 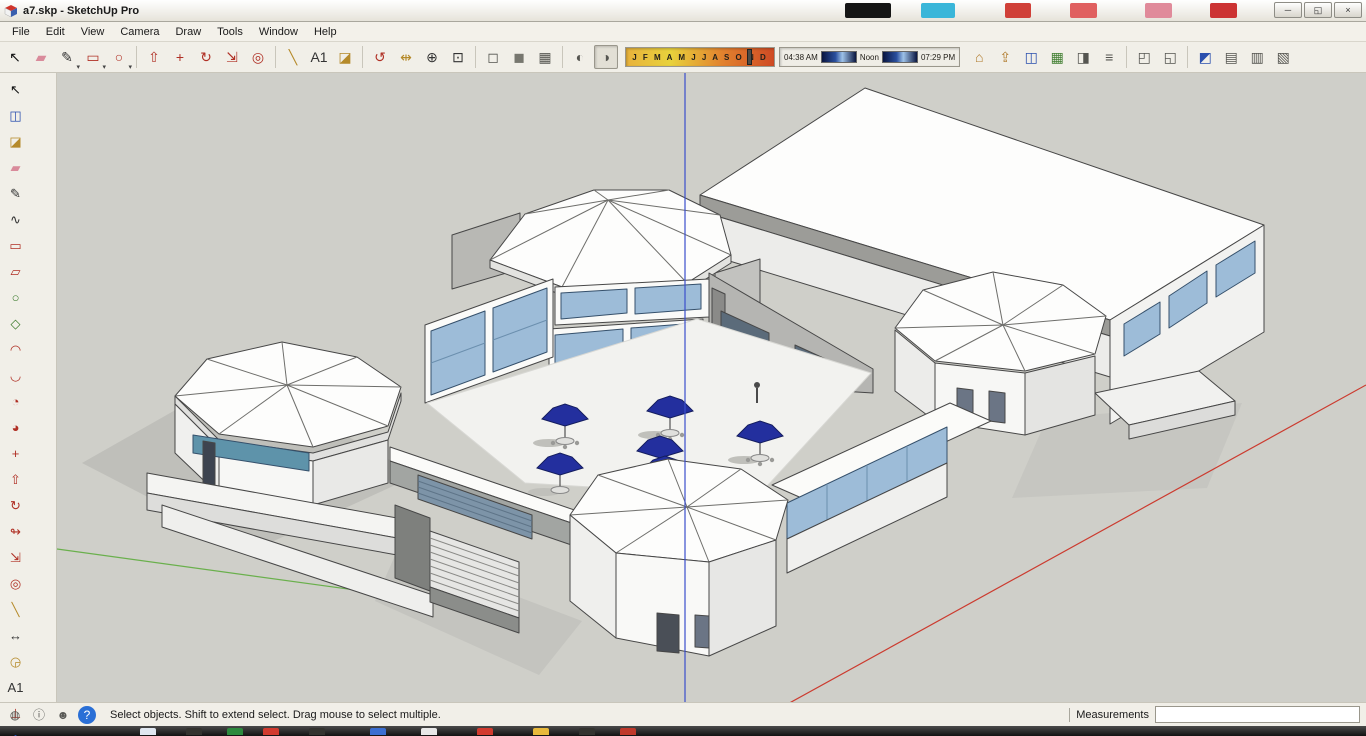 I want to click on toolbar-icons-left: ↖ ▰ ✎ ▾ ▭ ▾ ○ ▾ ⇧ + ↻ ⇲ ◎ ╲ A1 ◪ ↺ ⇹ ⊕ ⊡ ◻ ◼ ▦ ◐ ◑, so click(x=310, y=58).